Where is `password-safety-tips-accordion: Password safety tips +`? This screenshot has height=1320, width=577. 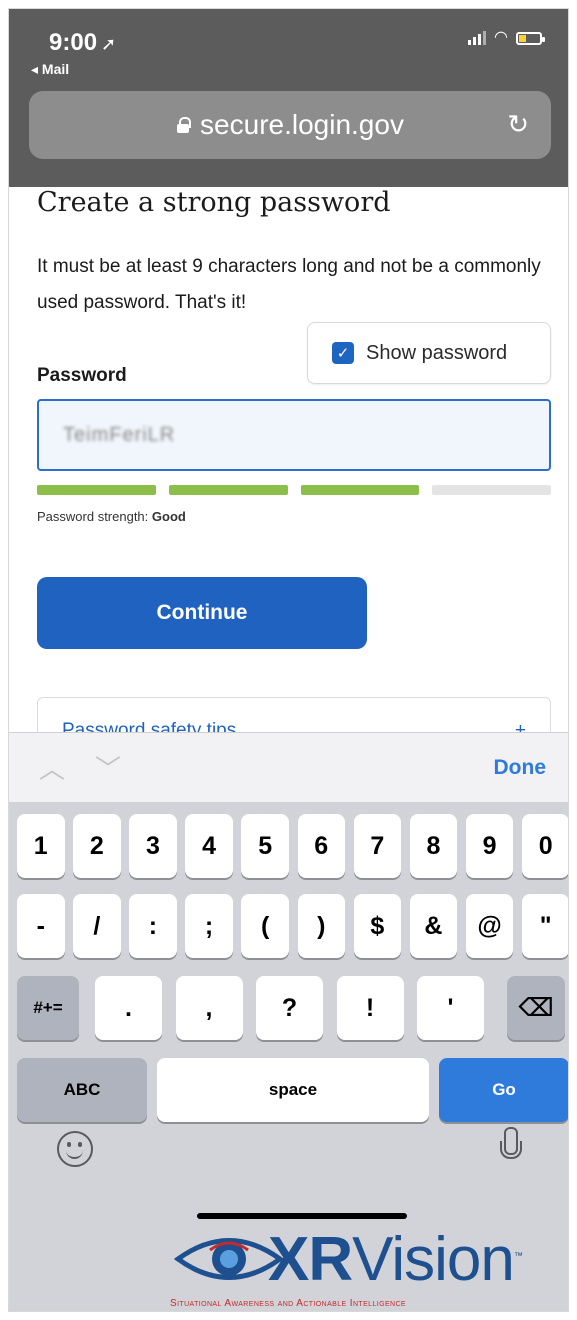 password-safety-tips-accordion: Password safety tips + is located at coordinates (294, 714).